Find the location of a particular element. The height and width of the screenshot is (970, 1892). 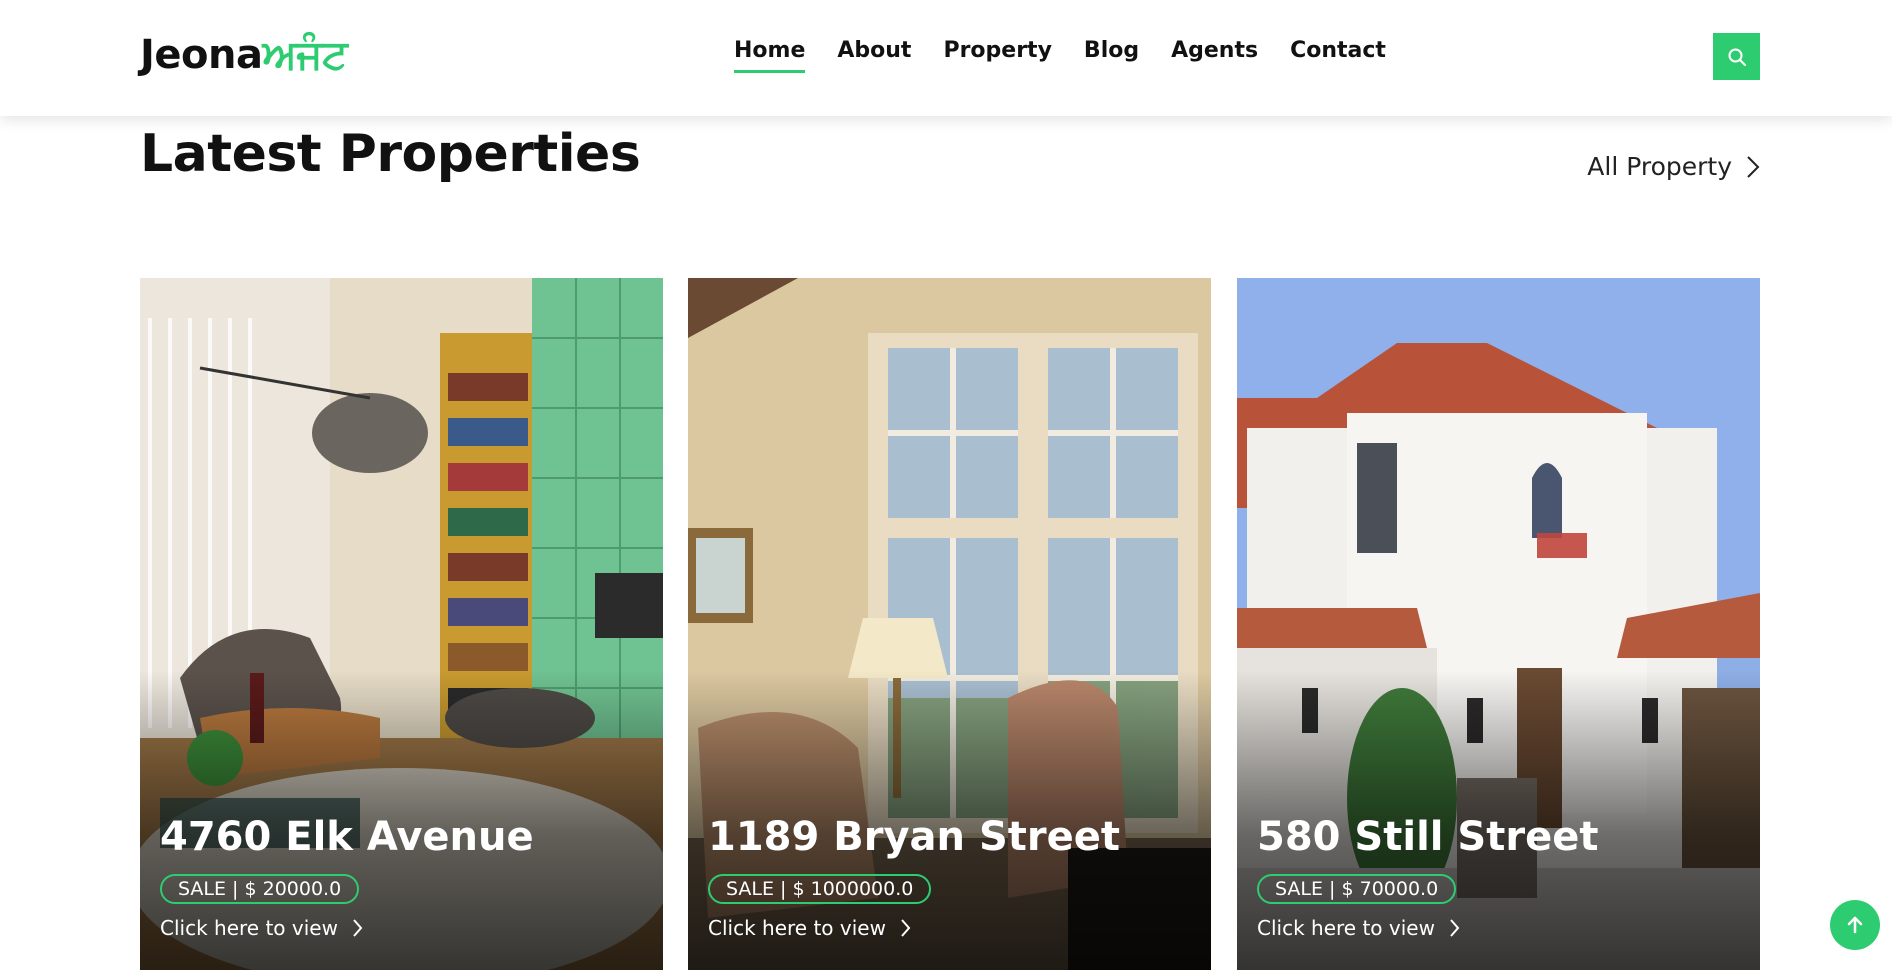

logo-accent-text: ਅਜੰਟ is located at coordinates (305, 55).